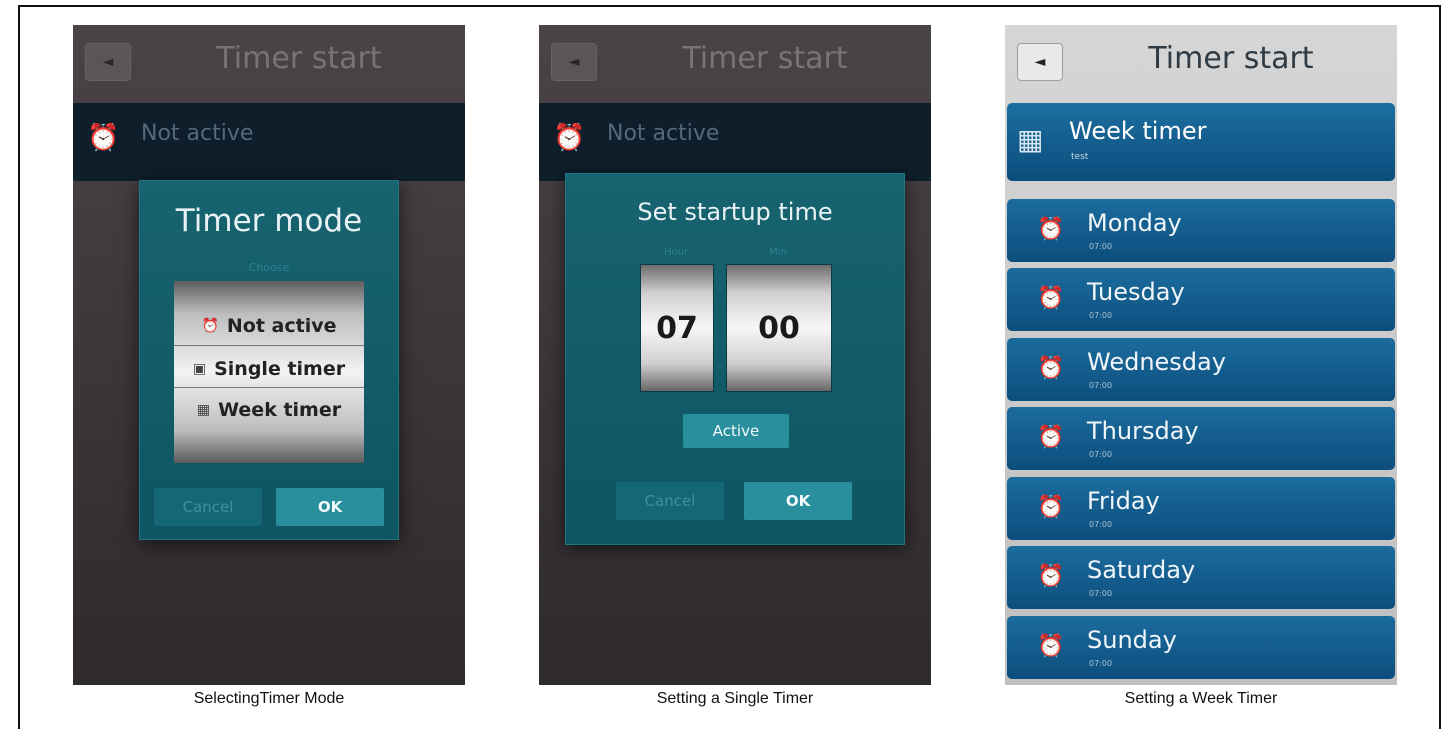 The width and height of the screenshot is (1450, 729). Describe the element at coordinates (1141, 570) in the screenshot. I see `day-name: Saturday` at that location.